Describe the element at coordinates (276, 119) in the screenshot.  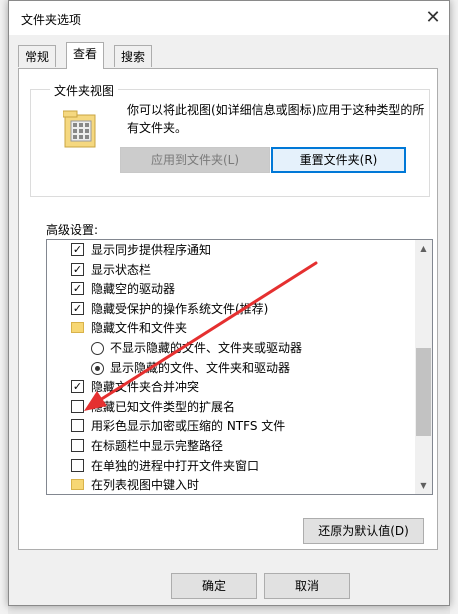
I see `folder-views-description: 你可以将此视图(如详细信息或图标)应用于这种类型的所有文件夹。` at that location.